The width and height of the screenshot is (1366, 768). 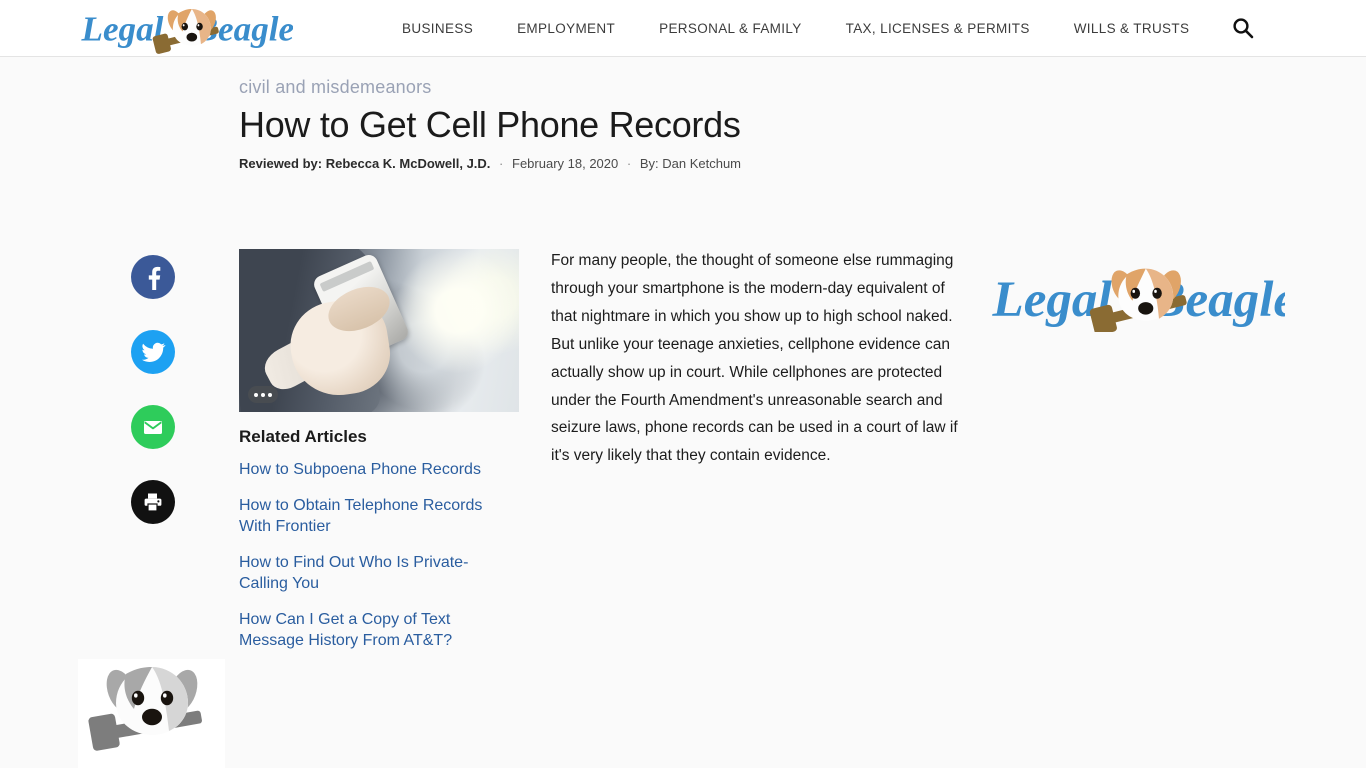 I want to click on share-twitter-button, so click(x=153, y=352).